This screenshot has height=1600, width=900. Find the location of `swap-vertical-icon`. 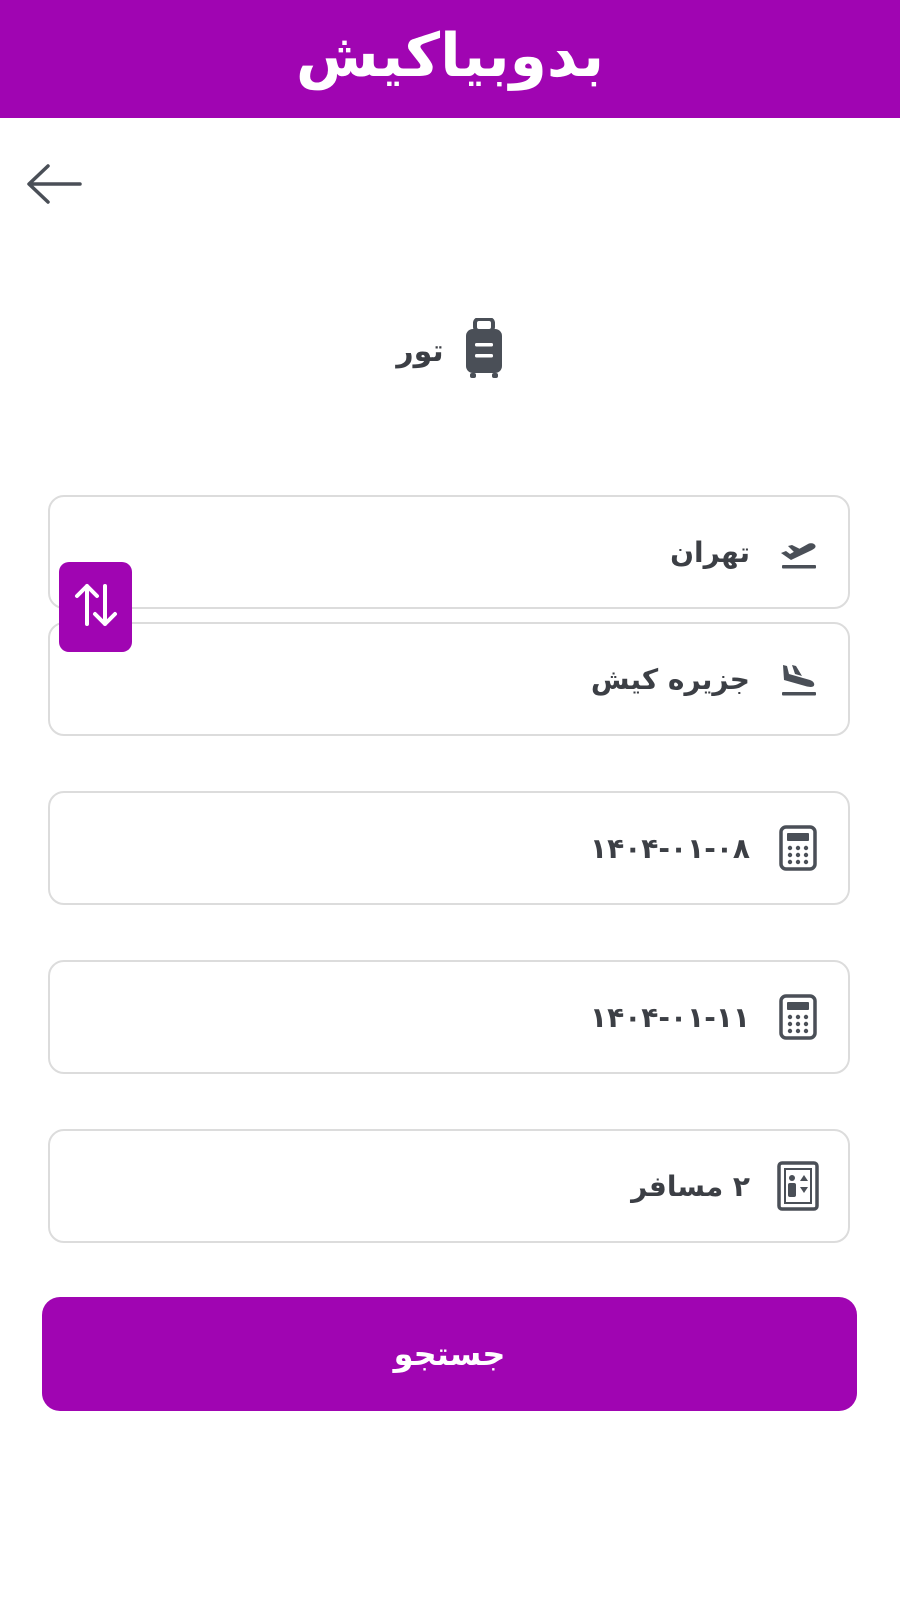

swap-vertical-icon is located at coordinates (96, 607).